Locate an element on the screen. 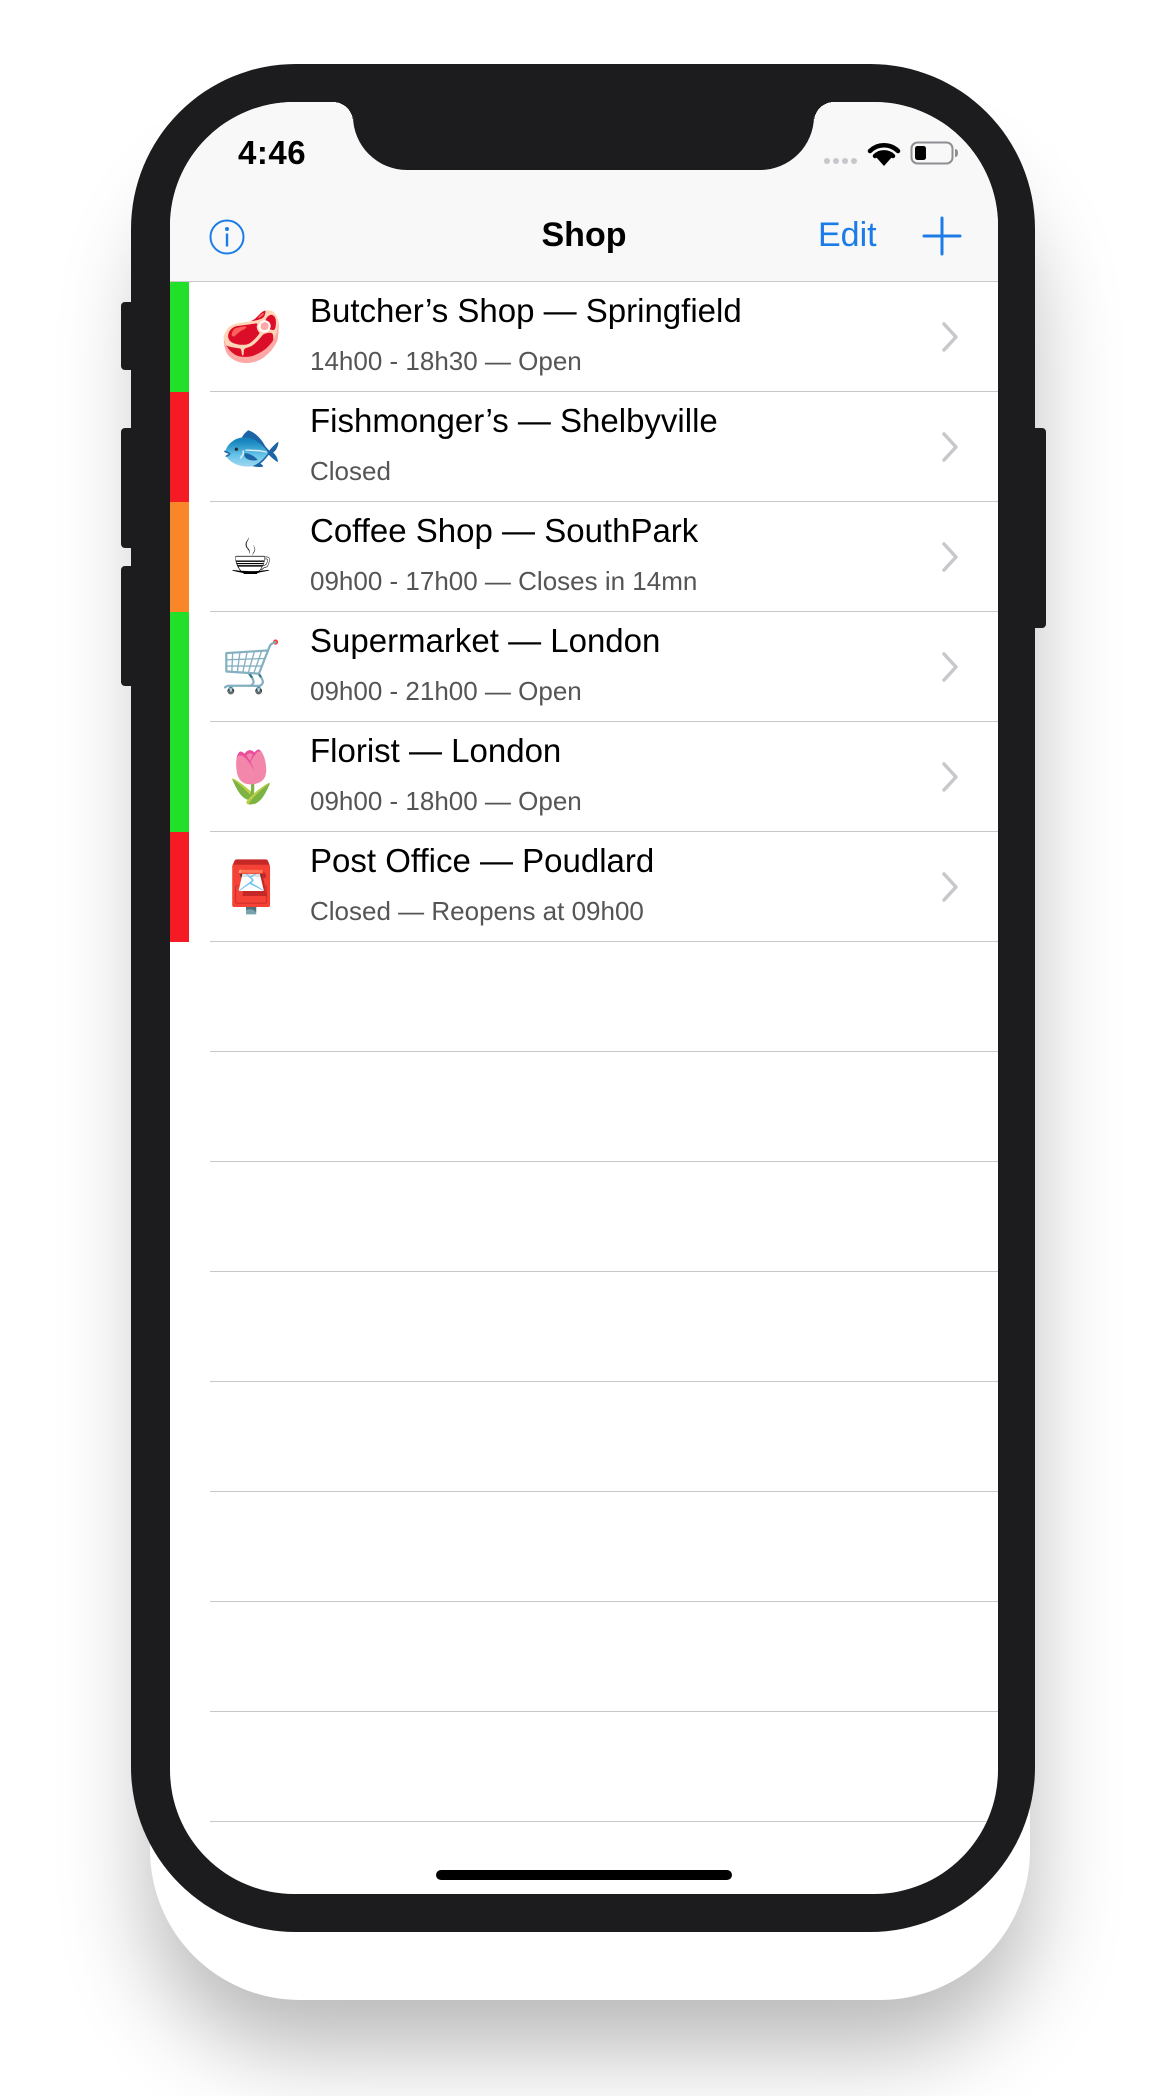 This screenshot has width=1168, height=2096. edit-button: Edit is located at coordinates (847, 235).